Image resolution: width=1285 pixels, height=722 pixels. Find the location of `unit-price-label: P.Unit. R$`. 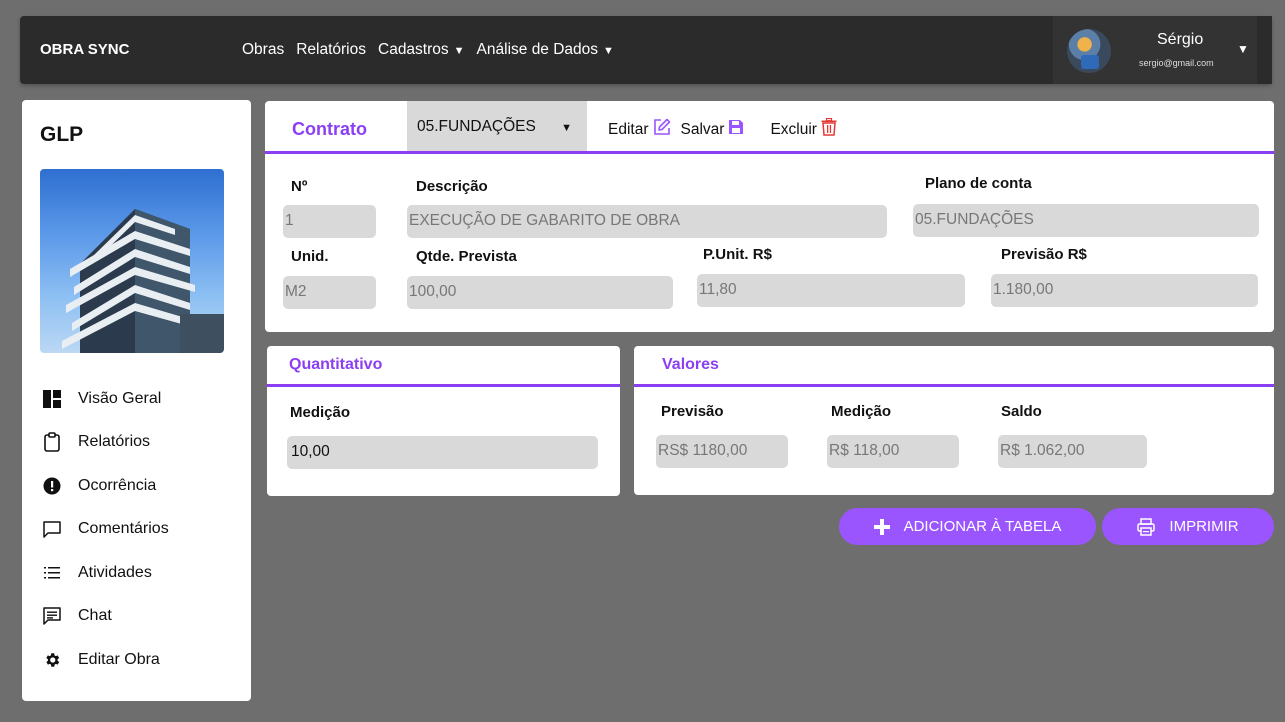

unit-price-label: P.Unit. R$ is located at coordinates (737, 254).